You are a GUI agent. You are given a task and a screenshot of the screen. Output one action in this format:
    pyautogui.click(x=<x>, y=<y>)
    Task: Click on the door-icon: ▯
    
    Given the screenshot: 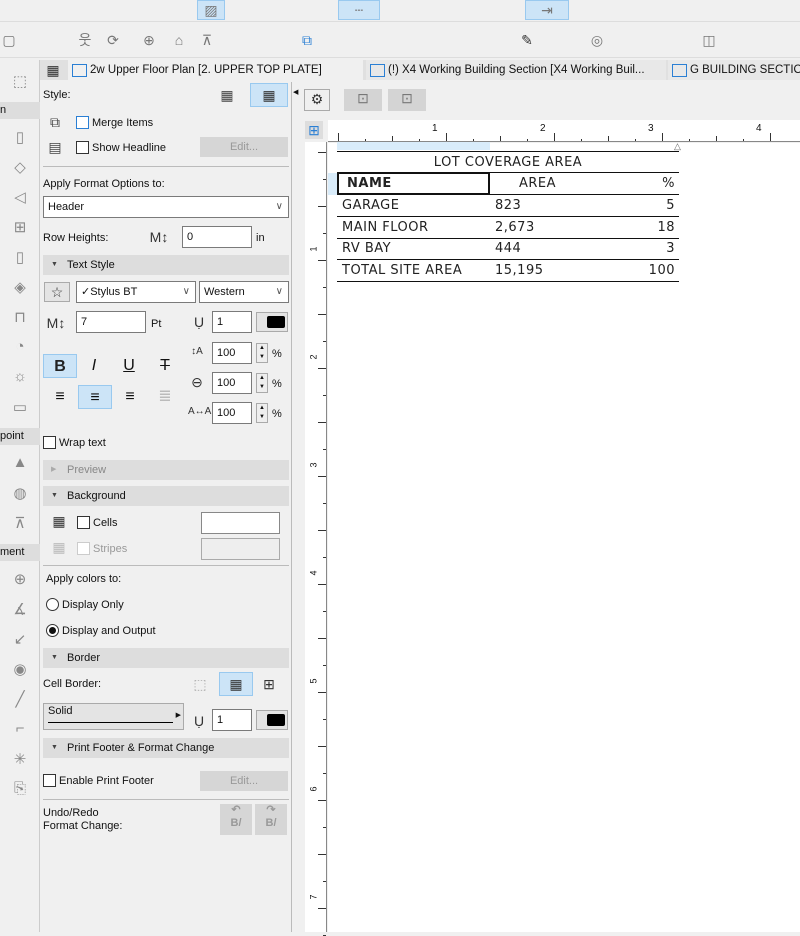 What is the action you would take?
    pyautogui.click(x=20, y=257)
    